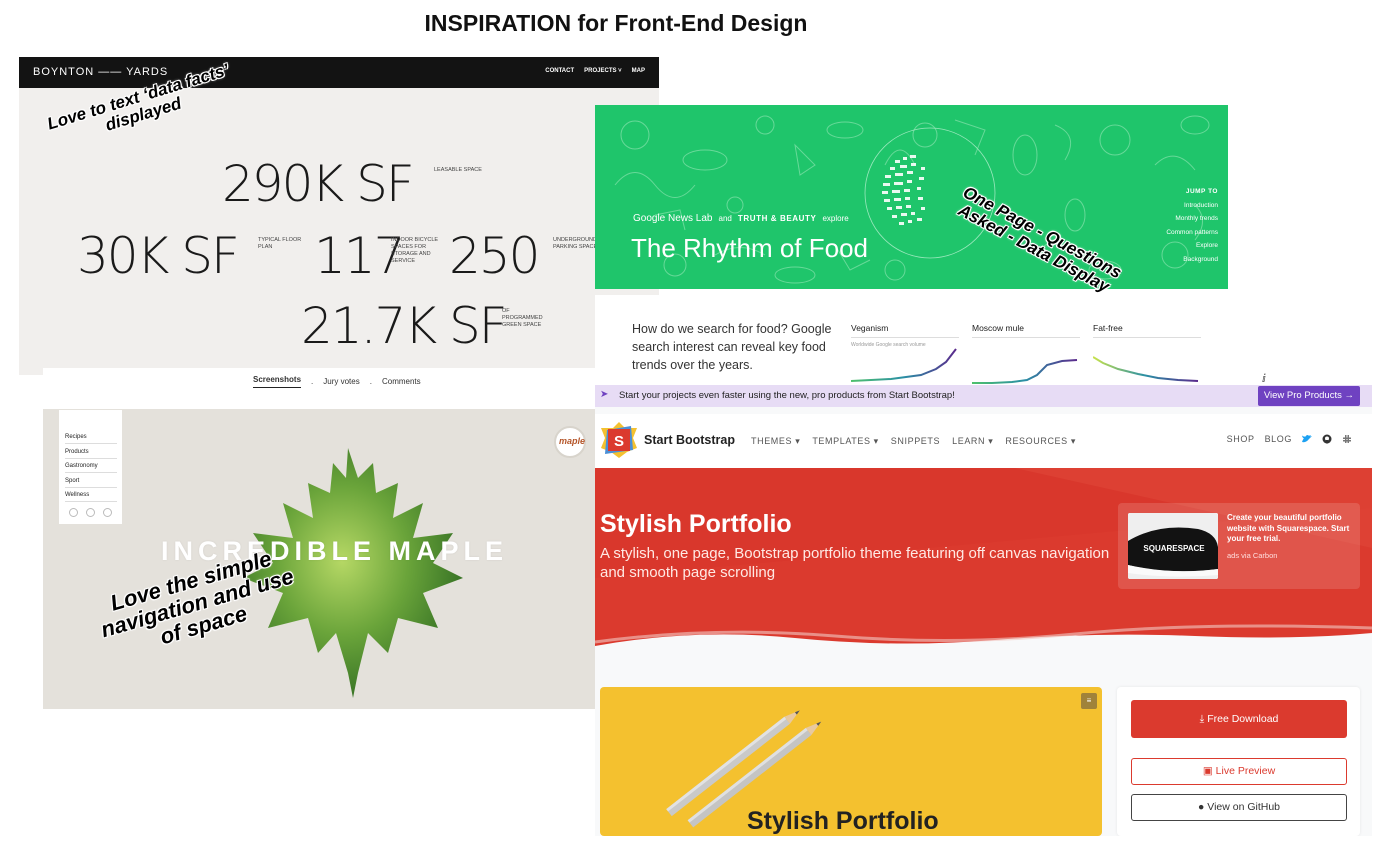 This screenshot has height=861, width=1392. I want to click on jump-to-title: JUMP TO, so click(1201, 191).